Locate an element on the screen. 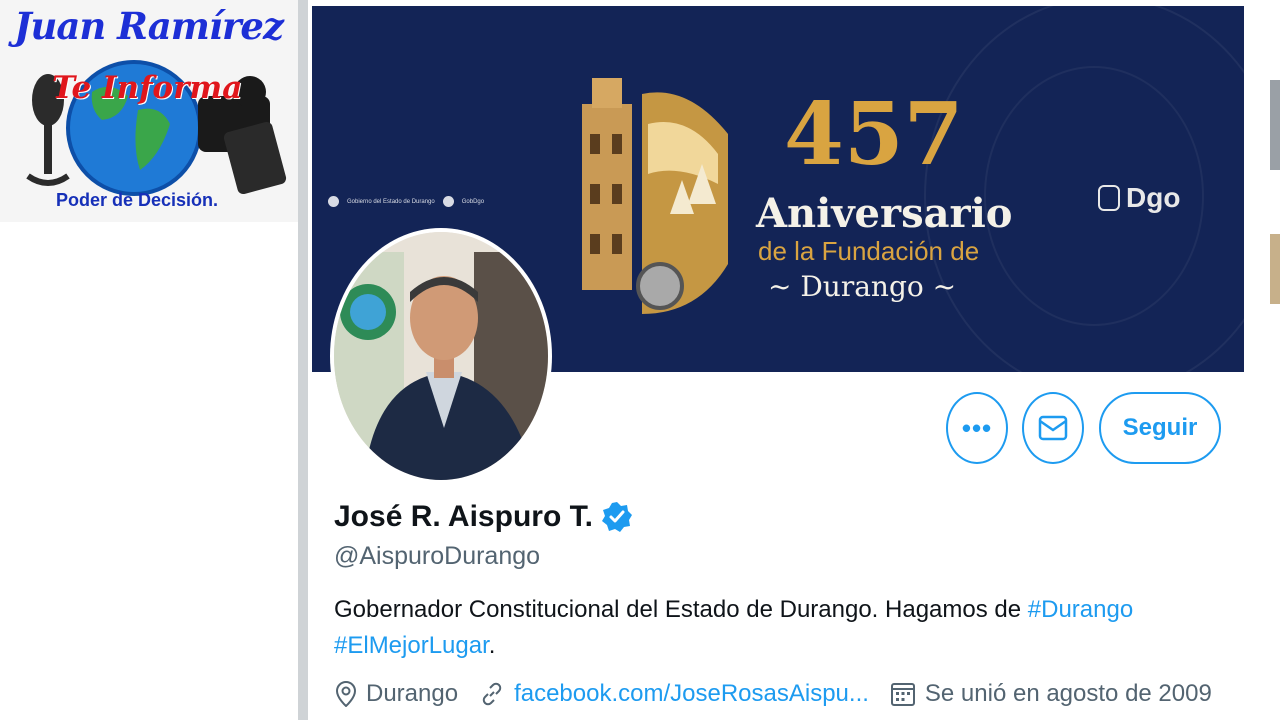  banner-line2: de la Fundación de is located at coordinates (869, 251).